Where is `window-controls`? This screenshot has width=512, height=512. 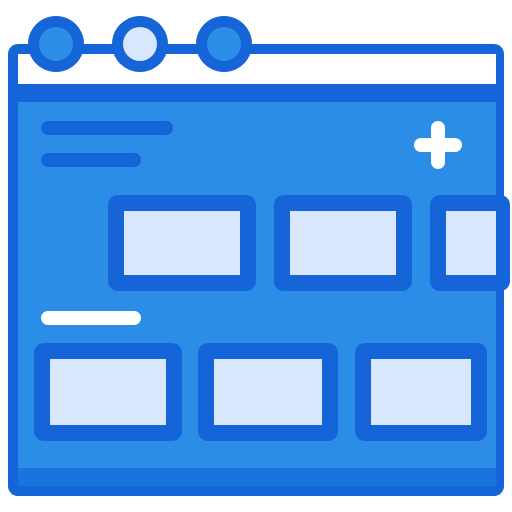 window-controls is located at coordinates (140, 44).